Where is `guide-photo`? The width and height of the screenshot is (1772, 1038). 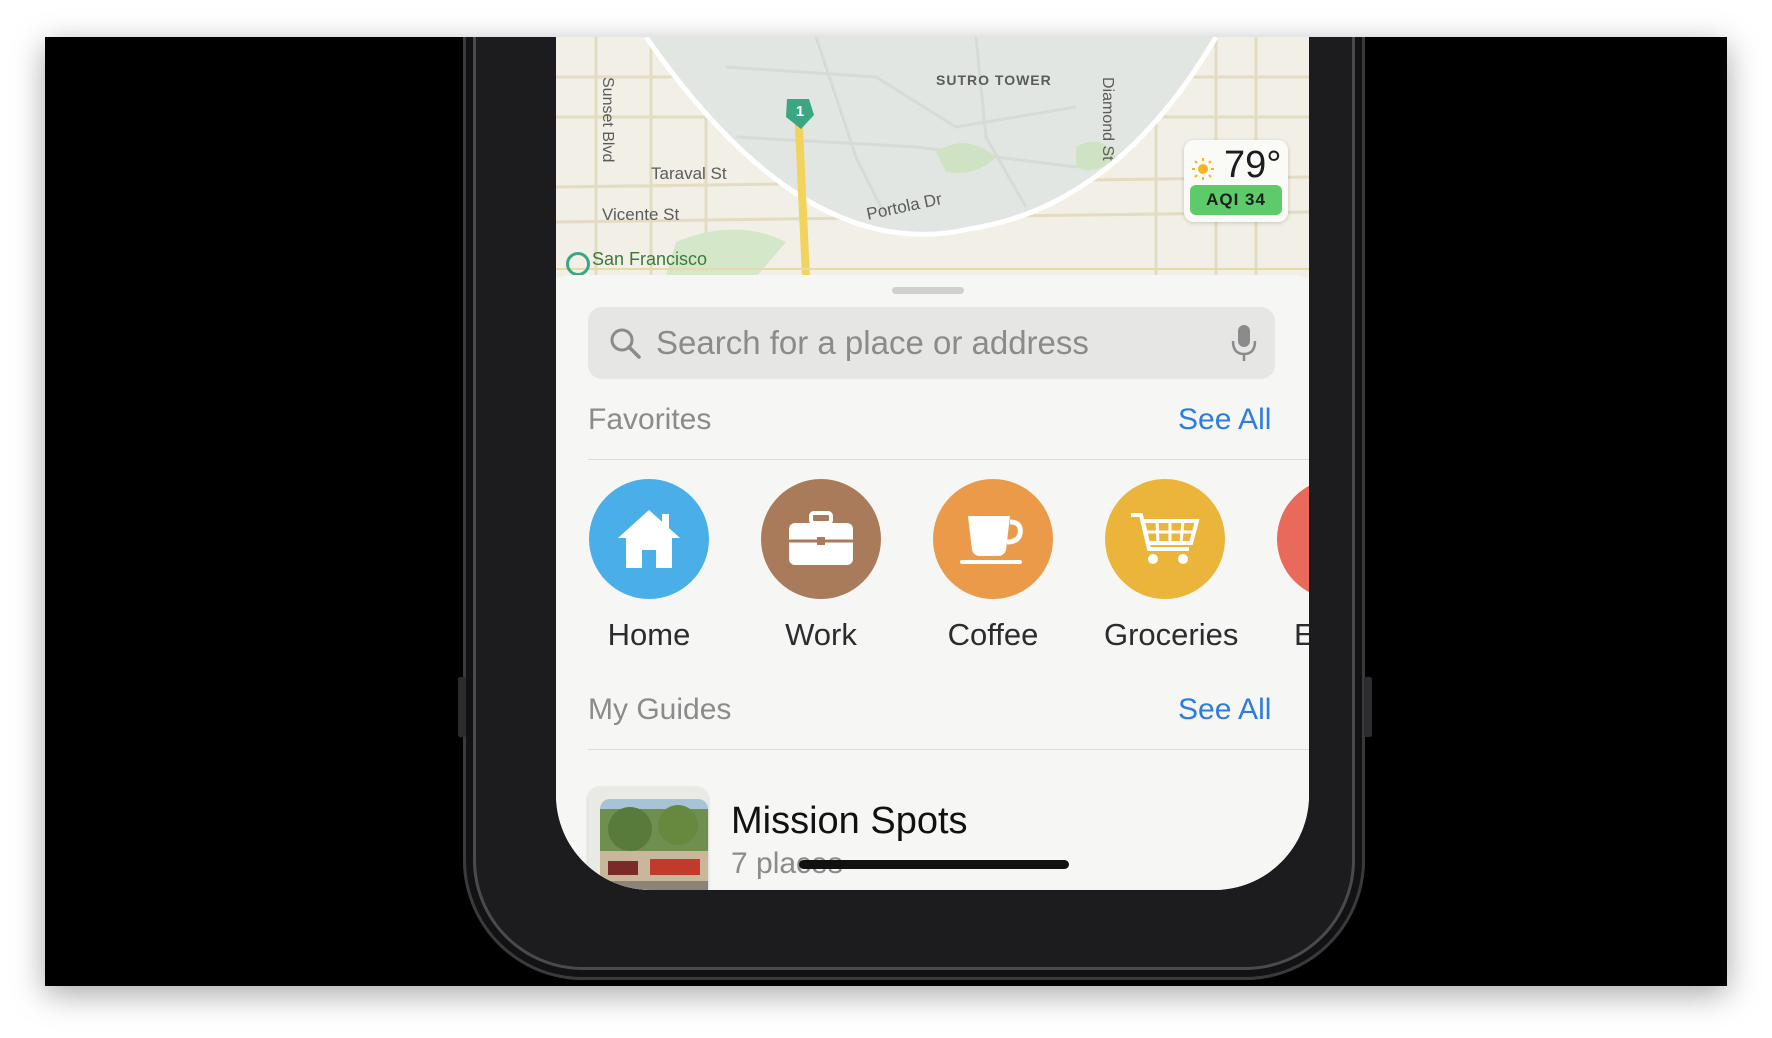 guide-photo is located at coordinates (654, 844).